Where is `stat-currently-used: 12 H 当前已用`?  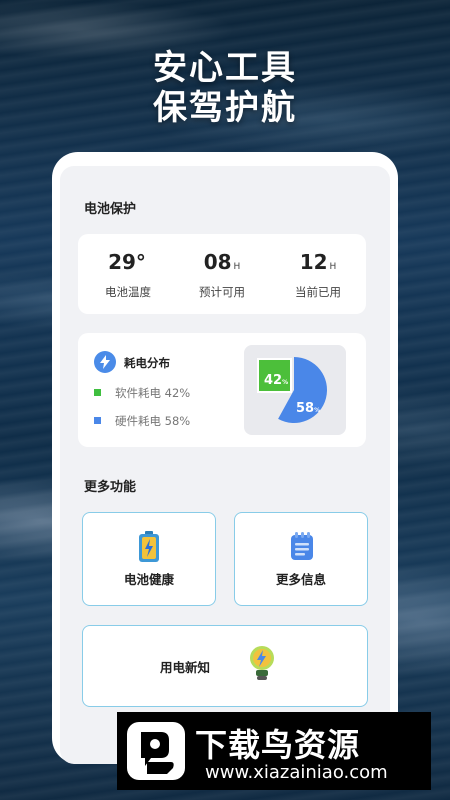
stat-currently-used: 12 H 当前已用 is located at coordinates (318, 267).